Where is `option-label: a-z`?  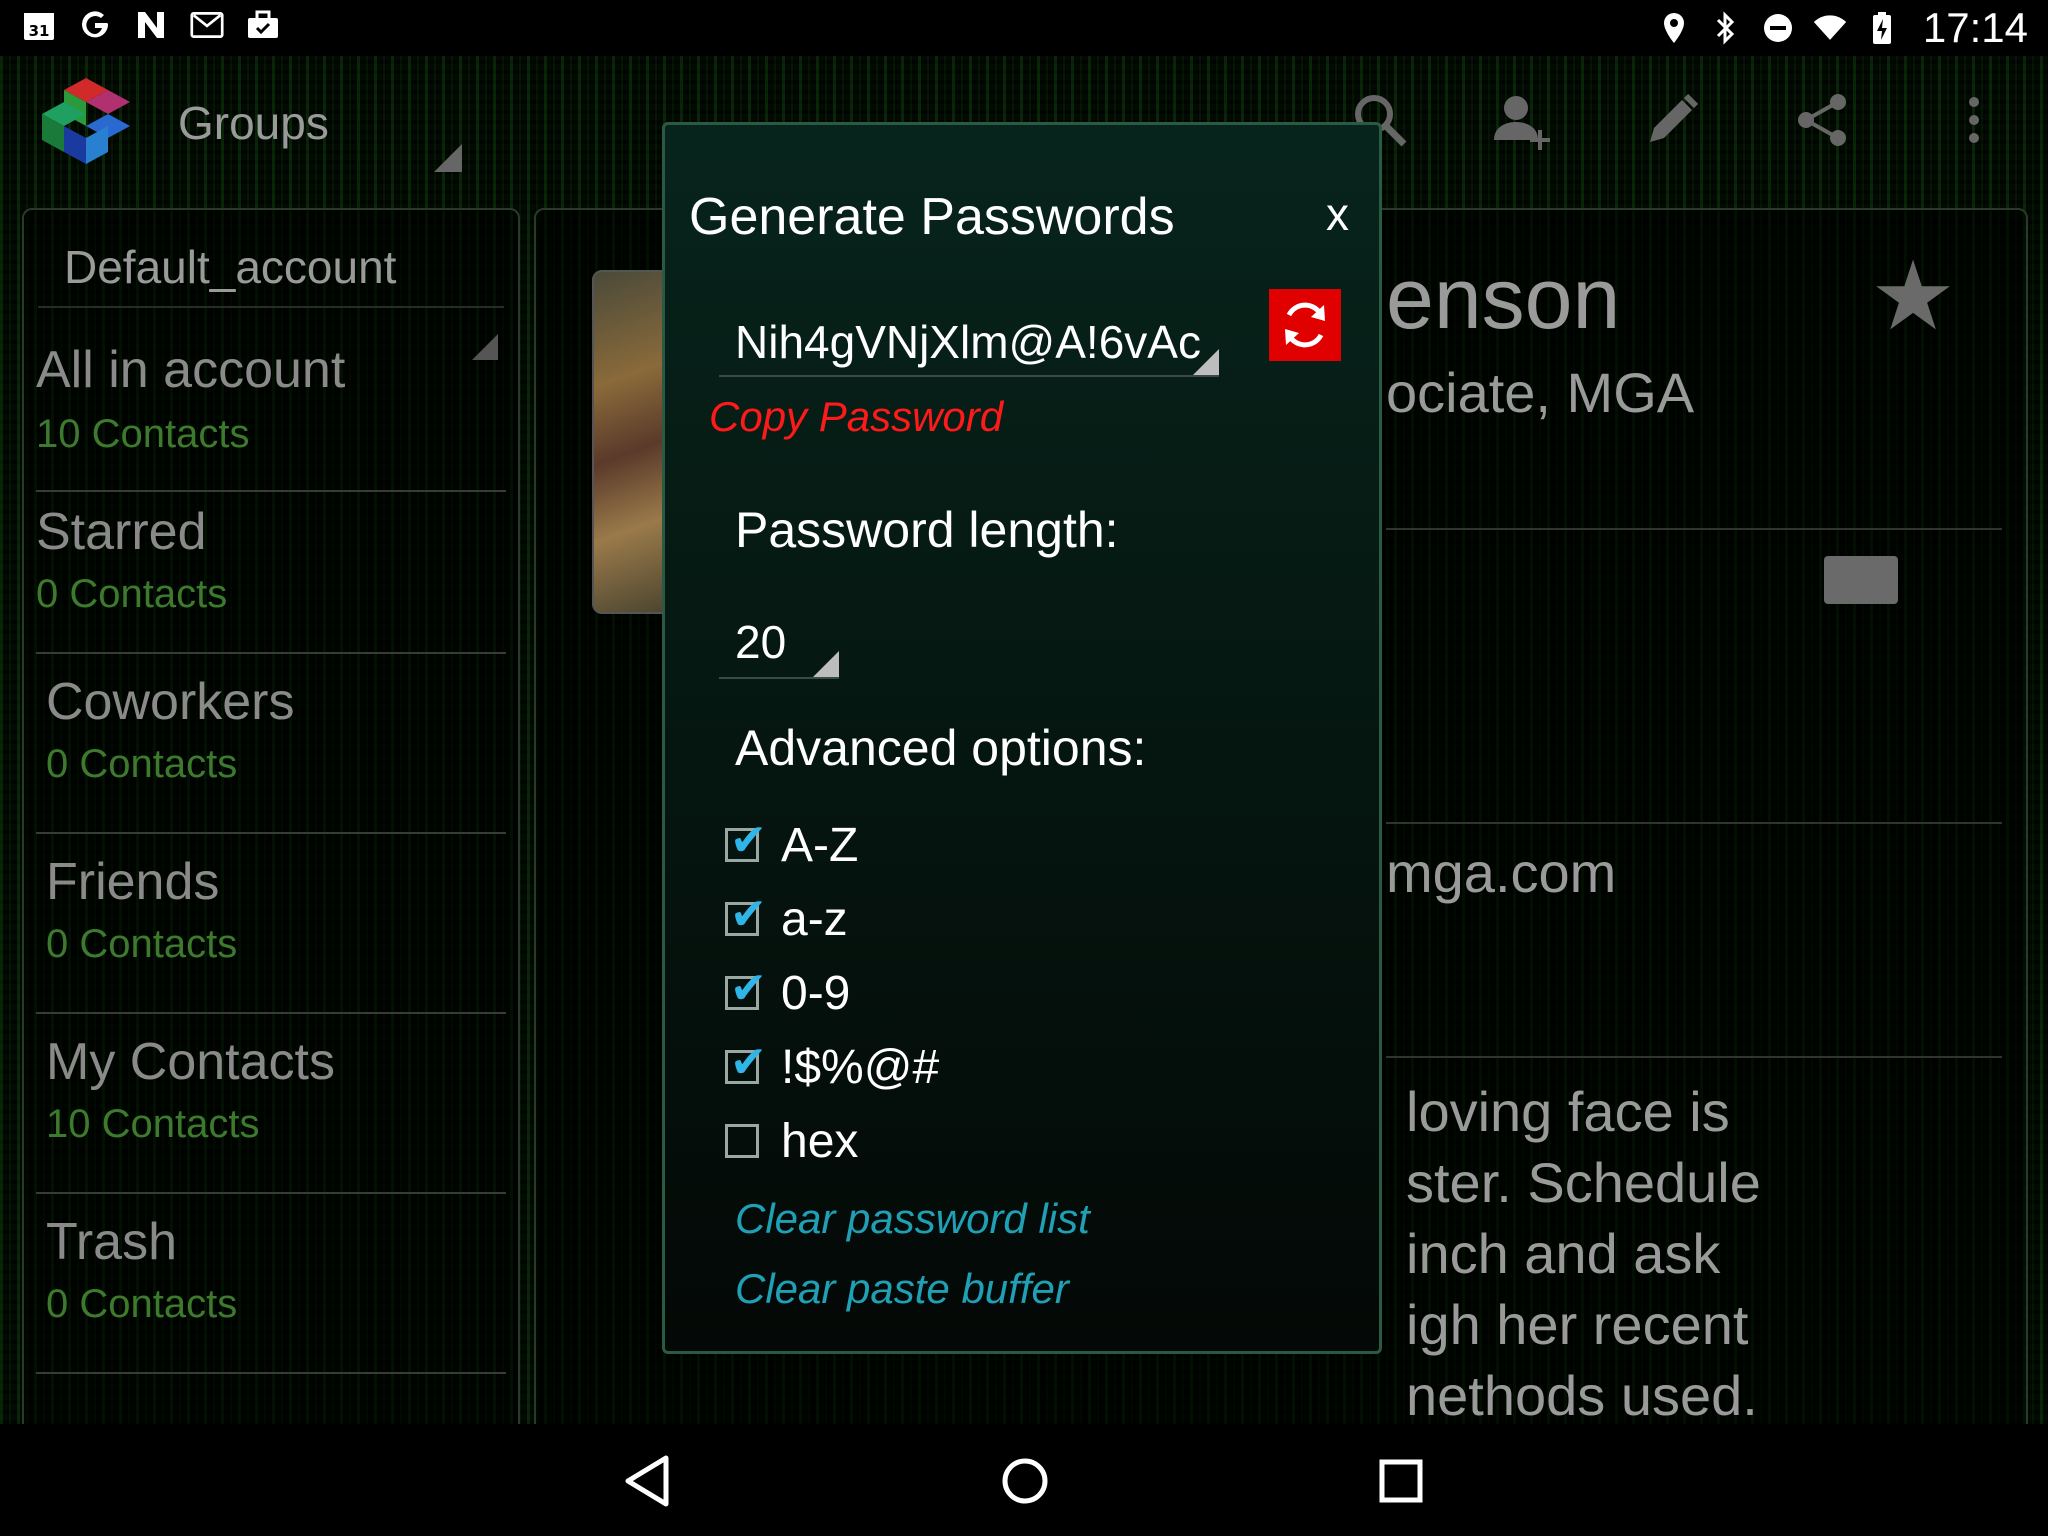 option-label: a-z is located at coordinates (814, 919).